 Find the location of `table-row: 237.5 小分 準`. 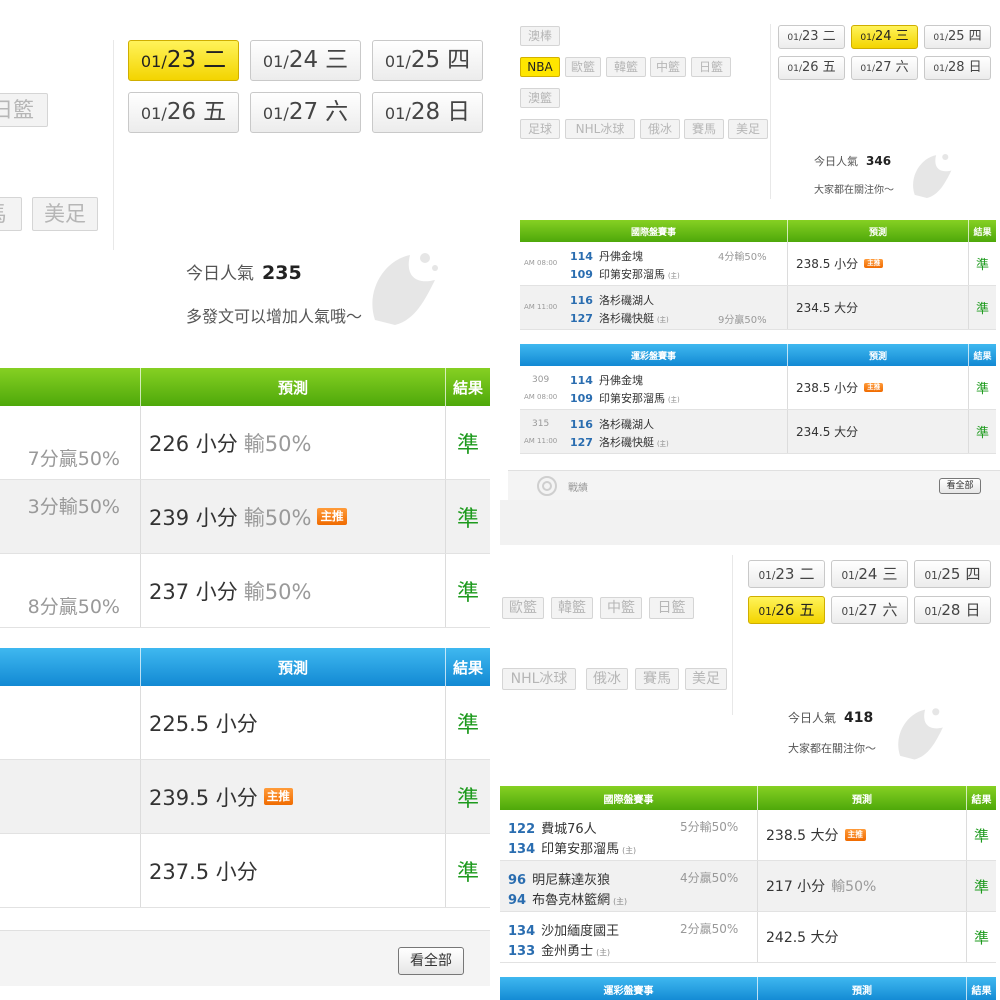

table-row: 237.5 小分 準 is located at coordinates (245, 871).